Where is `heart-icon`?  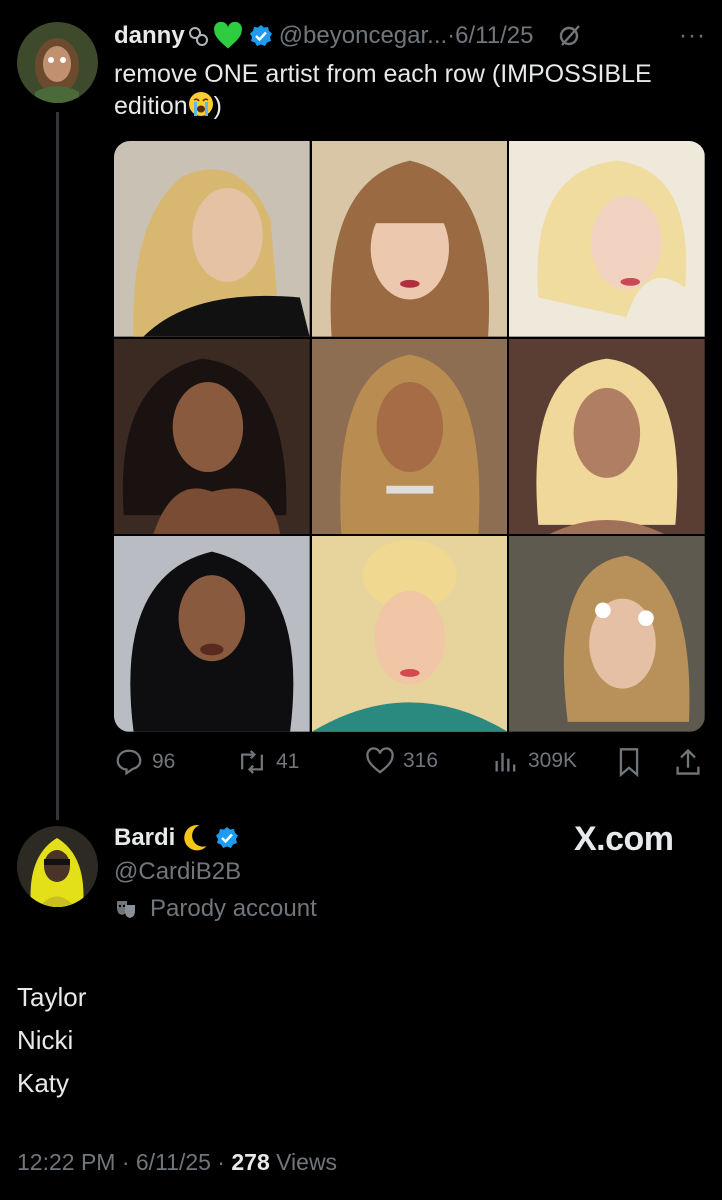
heart-icon is located at coordinates (380, 761).